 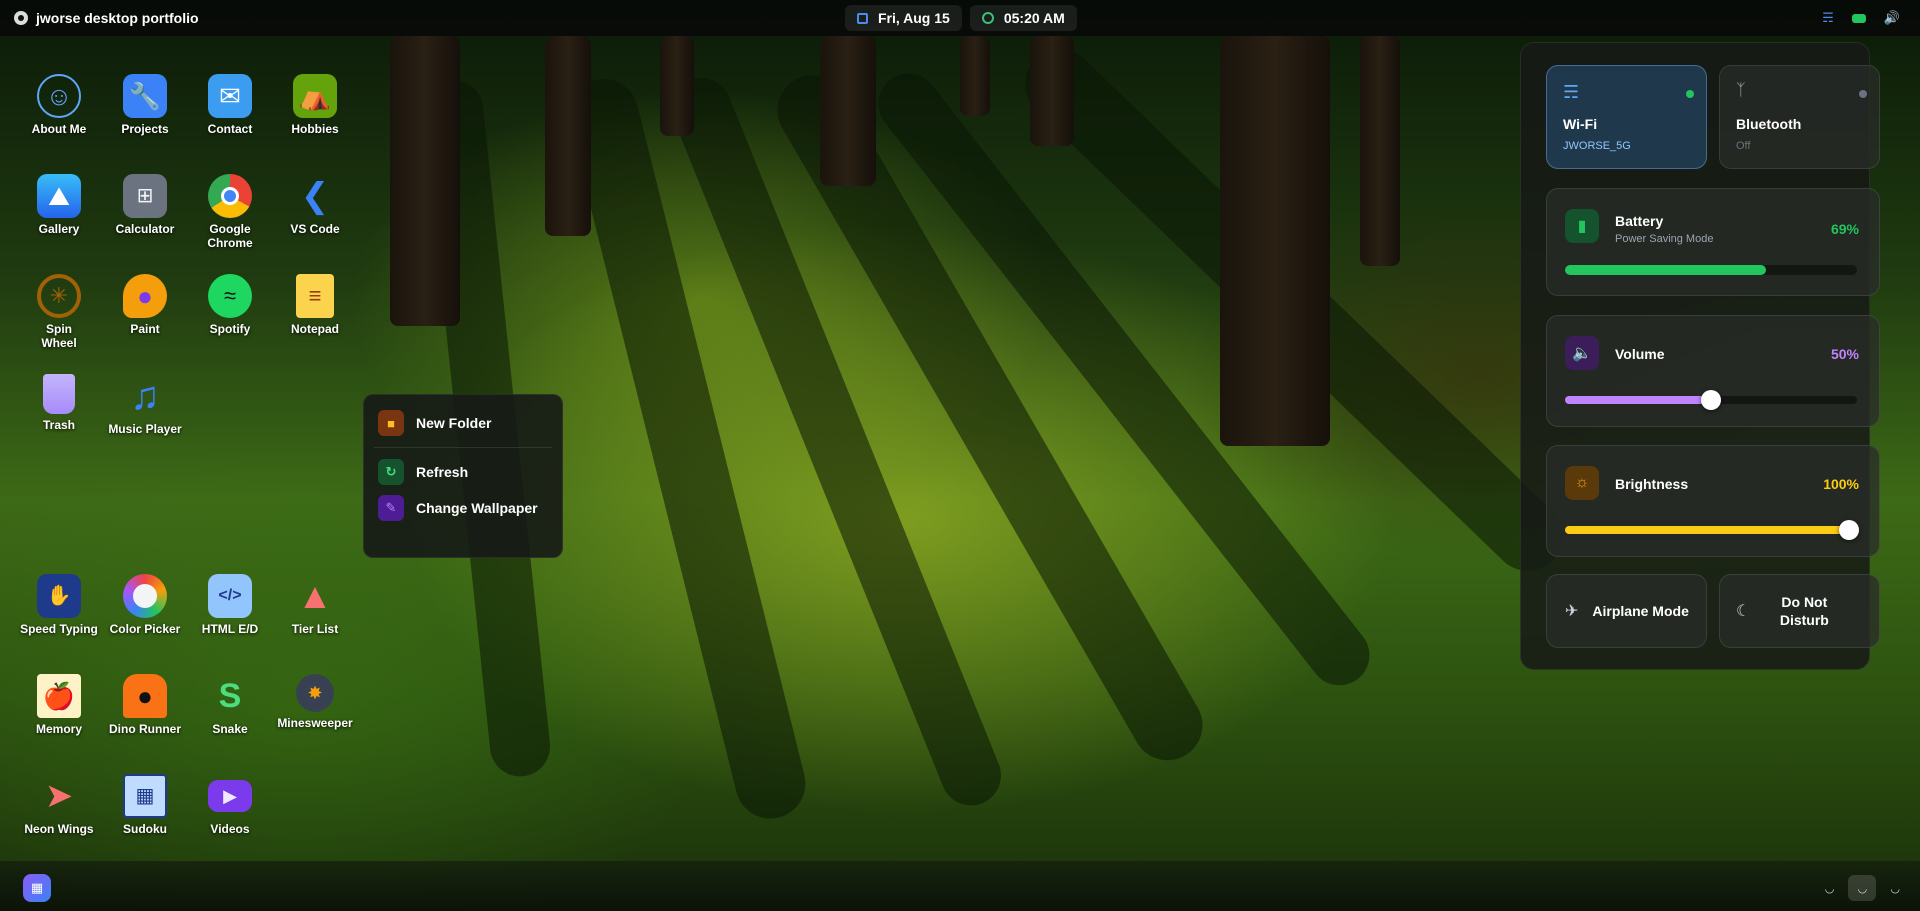 I want to click on desktop-icon-videos: ▶ Videos, so click(x=230, y=805).